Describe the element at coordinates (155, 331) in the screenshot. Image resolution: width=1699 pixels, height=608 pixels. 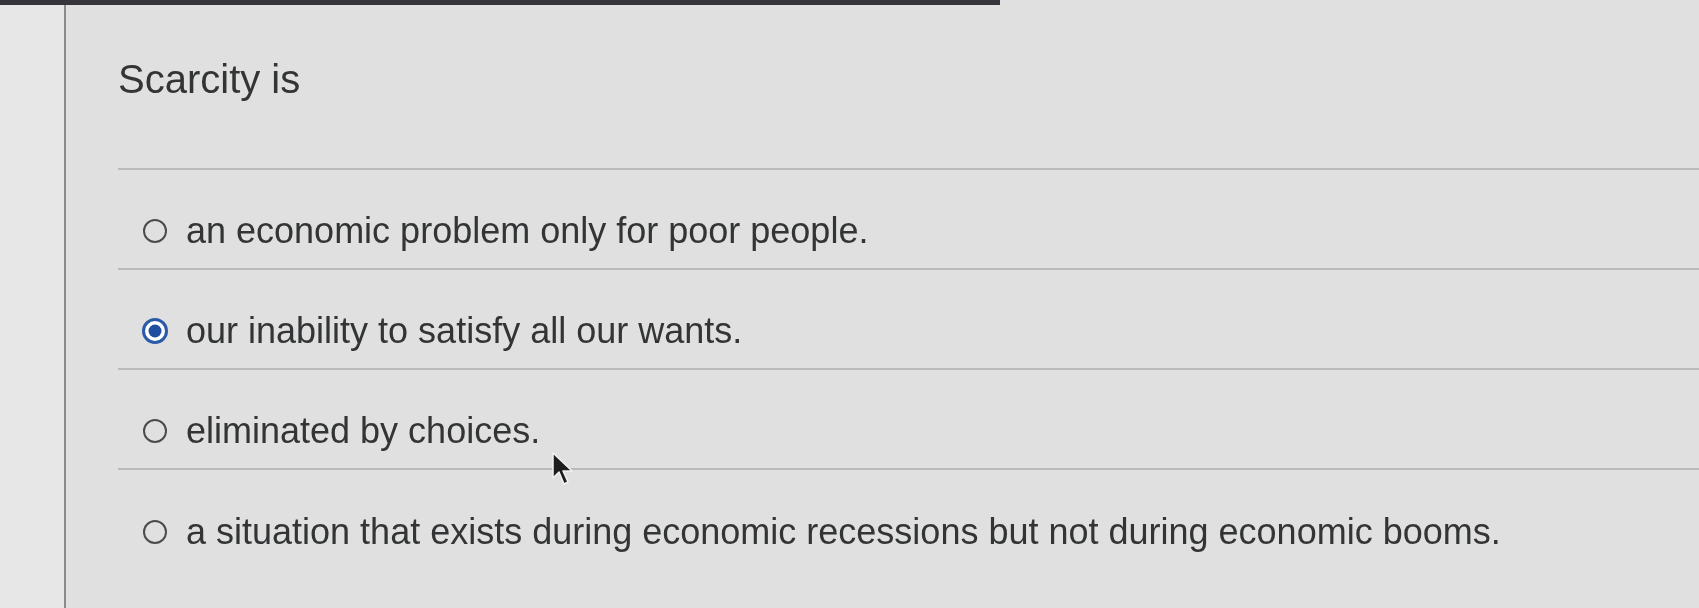
I see `radio-selected-icon` at that location.